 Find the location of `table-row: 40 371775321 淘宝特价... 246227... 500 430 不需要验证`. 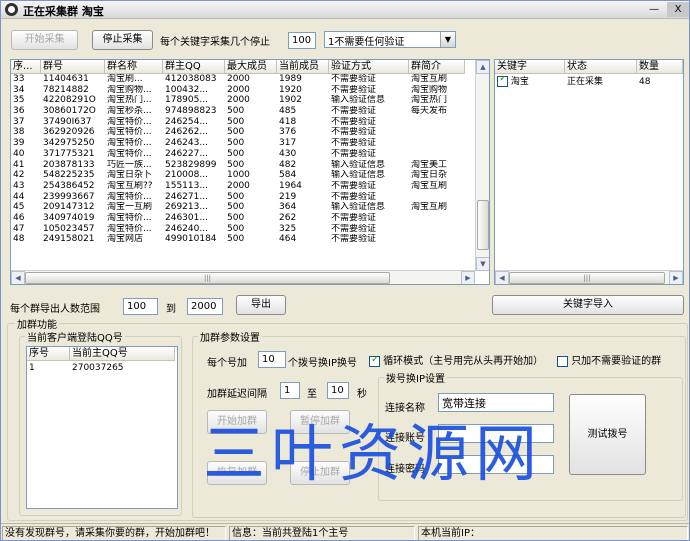

table-row: 40 371775321 淘宝特价... 246227... 500 430 不需要验证 is located at coordinates (238, 154).